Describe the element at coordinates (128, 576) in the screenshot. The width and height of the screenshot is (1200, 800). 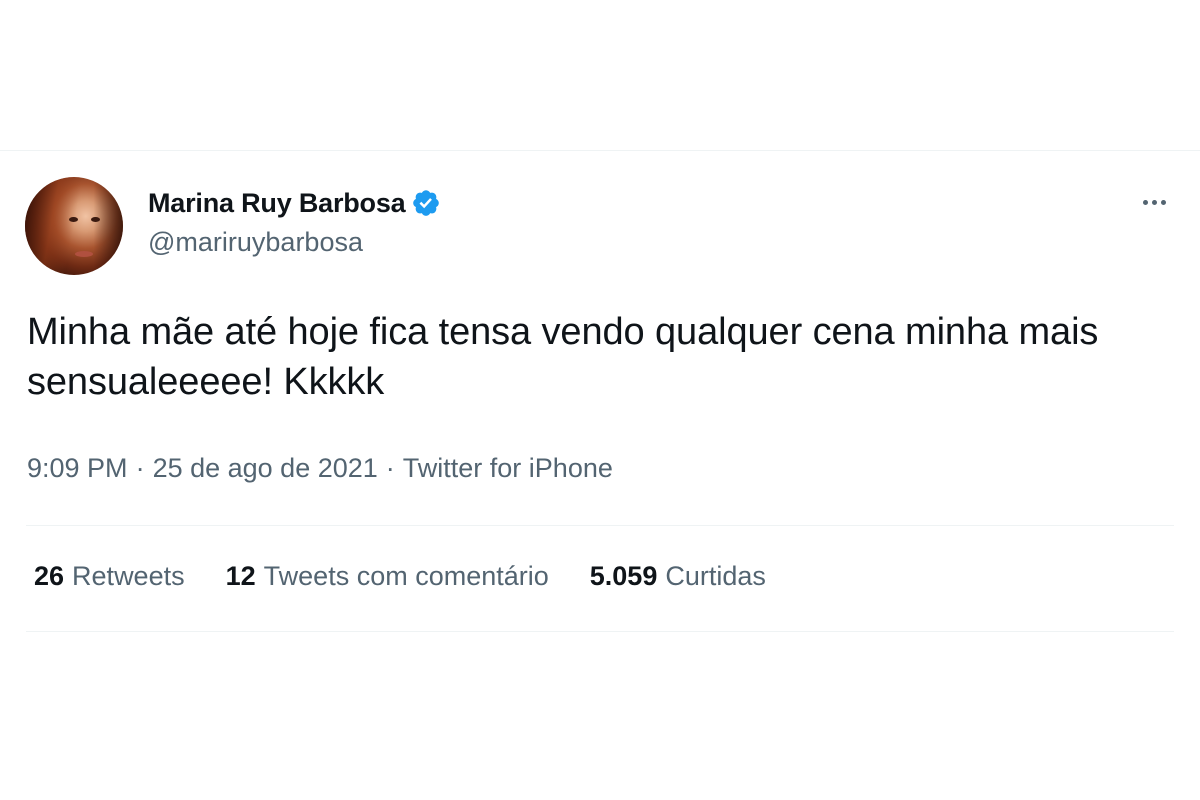
I see `stat-label: Retweets` at that location.